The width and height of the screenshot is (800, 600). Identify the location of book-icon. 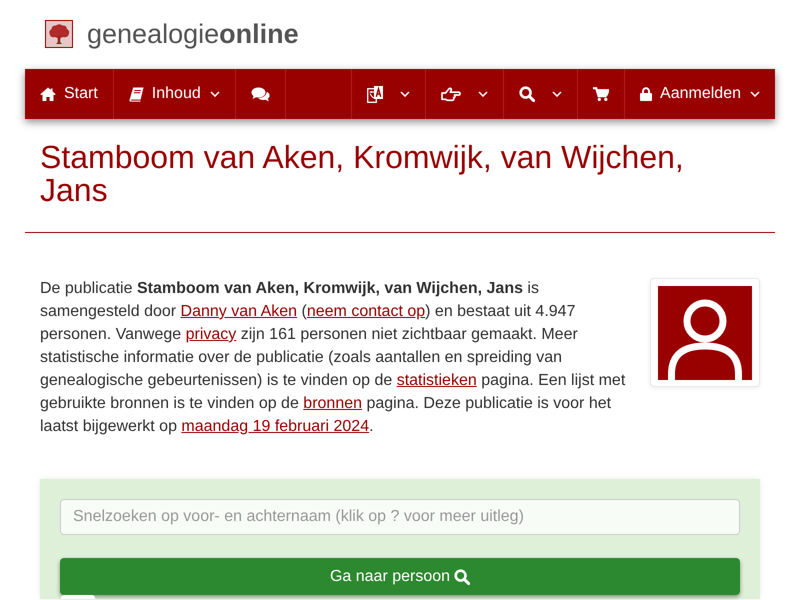
(136, 94).